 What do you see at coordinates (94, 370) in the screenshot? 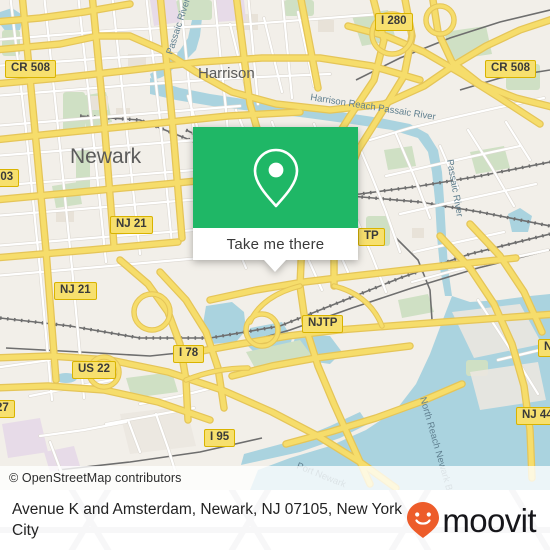
I see `road-shield: US 22` at bounding box center [94, 370].